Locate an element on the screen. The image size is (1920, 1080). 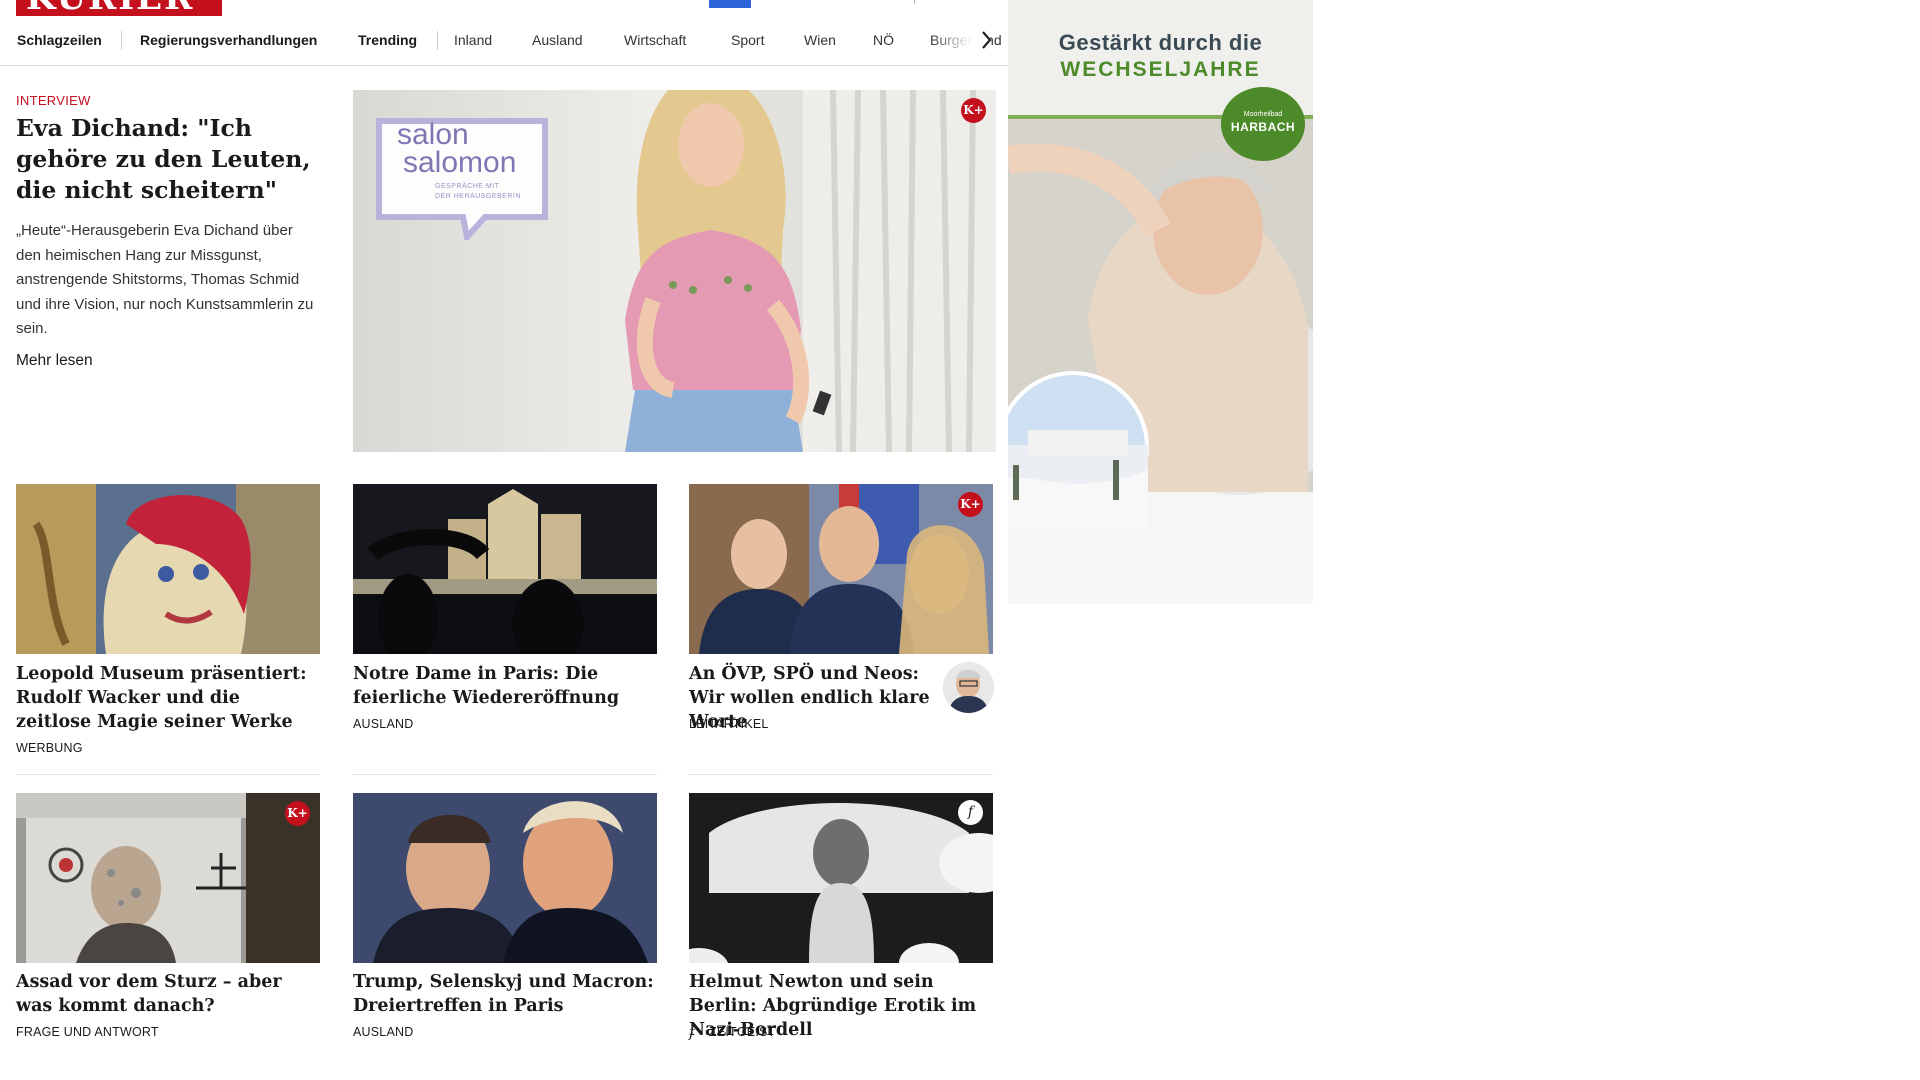
card-image-leopold is located at coordinates (168, 569).